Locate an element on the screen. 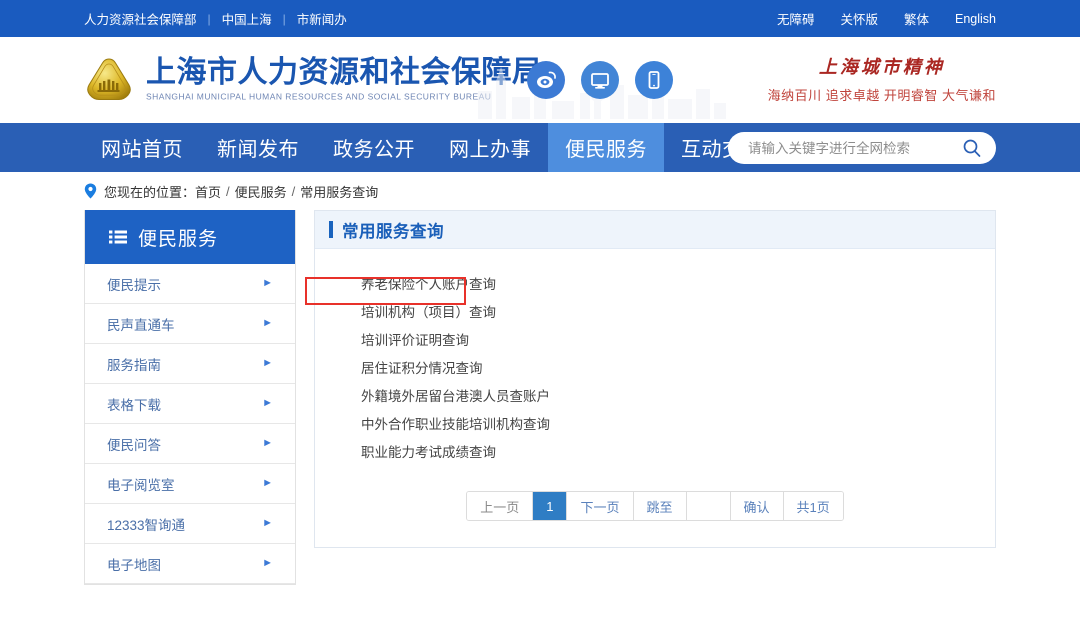 This screenshot has width=1080, height=641. topbar-link-traditional: 繁体 is located at coordinates (916, 18).